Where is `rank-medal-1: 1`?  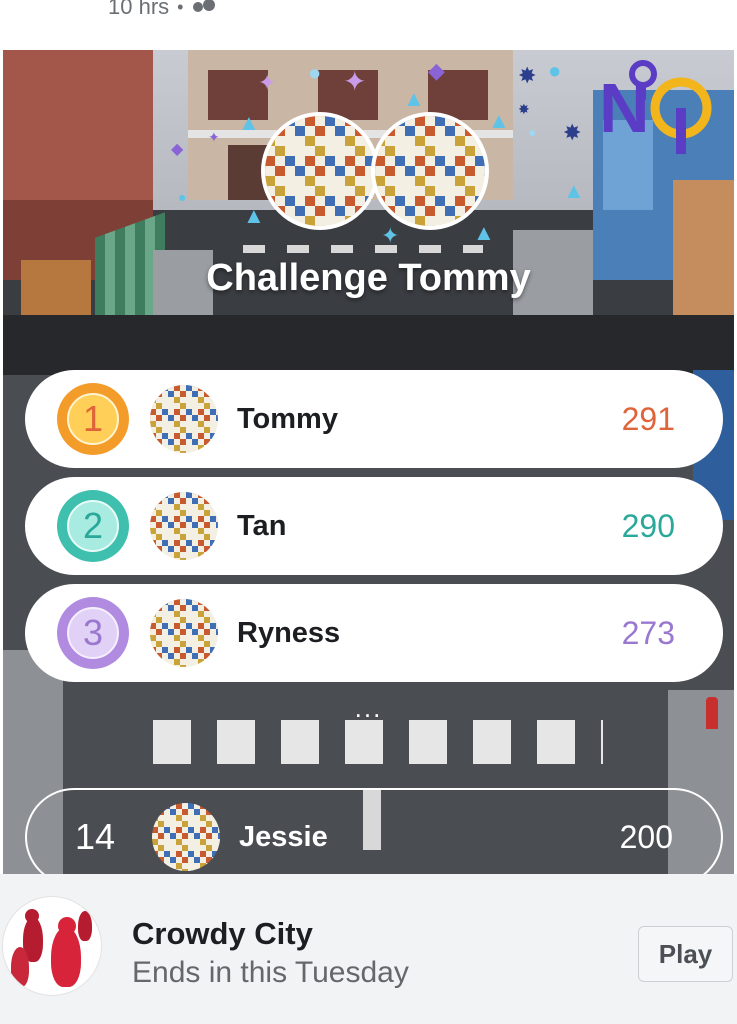
rank-medal-1: 1 is located at coordinates (93, 419).